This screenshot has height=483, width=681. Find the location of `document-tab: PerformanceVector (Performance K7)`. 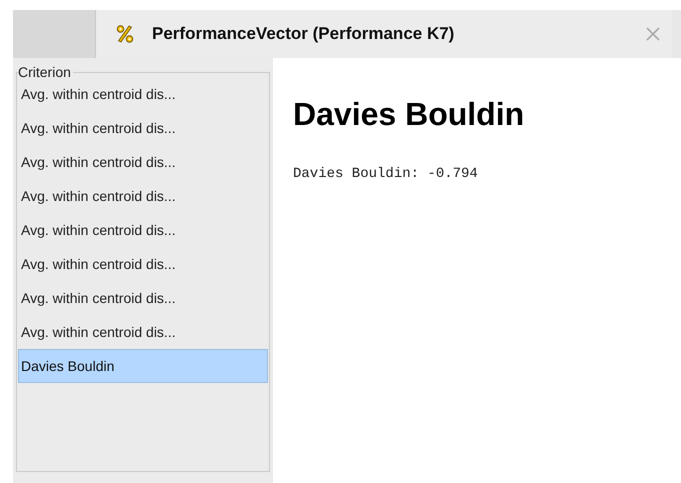

document-tab: PerformanceVector (Performance K7) is located at coordinates (384, 34).